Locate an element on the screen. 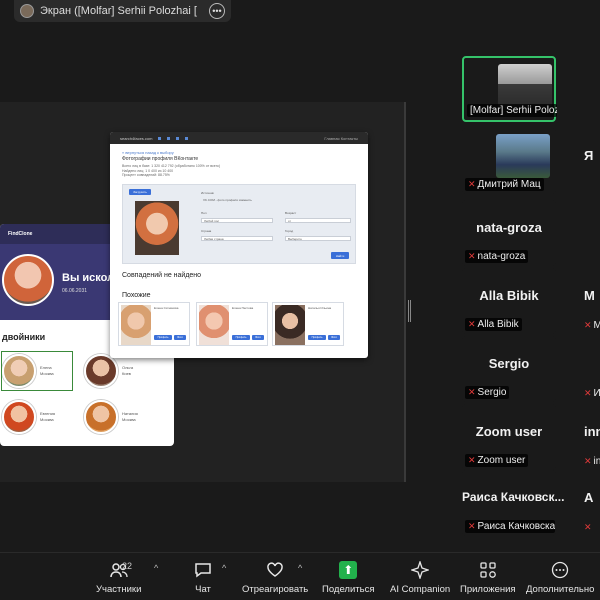 The image size is (600, 600). participant-display-name: Alla Bibik is located at coordinates (509, 295).